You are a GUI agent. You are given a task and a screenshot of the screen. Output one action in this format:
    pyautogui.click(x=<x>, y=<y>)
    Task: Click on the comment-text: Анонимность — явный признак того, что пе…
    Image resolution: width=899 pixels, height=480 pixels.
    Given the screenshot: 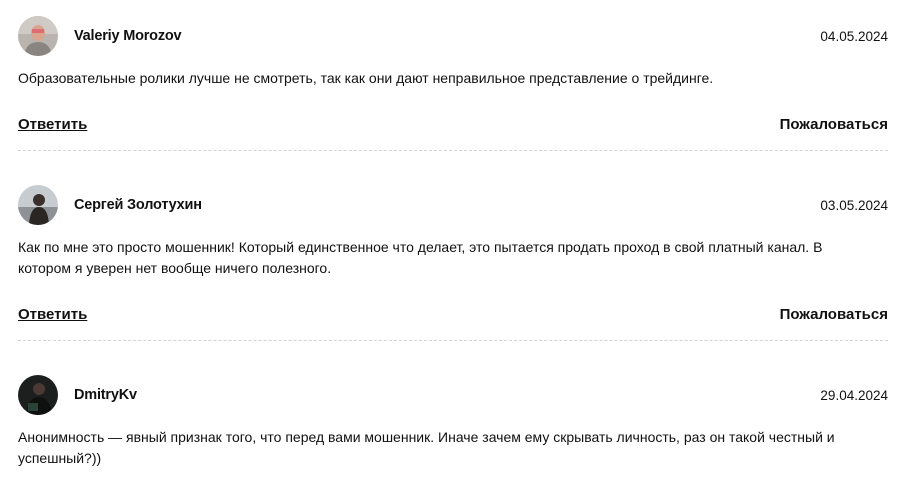 What is the action you would take?
    pyautogui.click(x=426, y=447)
    